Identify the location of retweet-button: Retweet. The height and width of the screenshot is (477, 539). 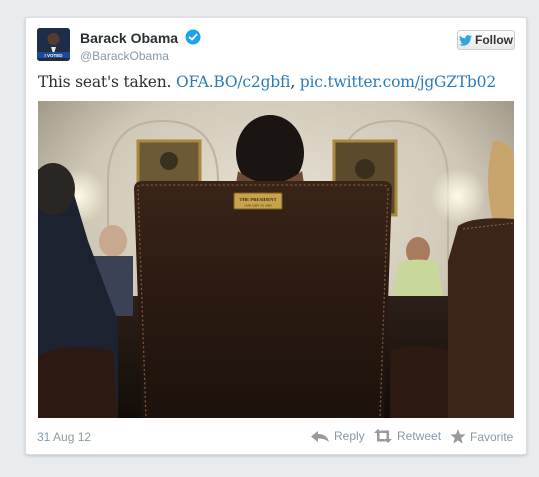
(407, 436).